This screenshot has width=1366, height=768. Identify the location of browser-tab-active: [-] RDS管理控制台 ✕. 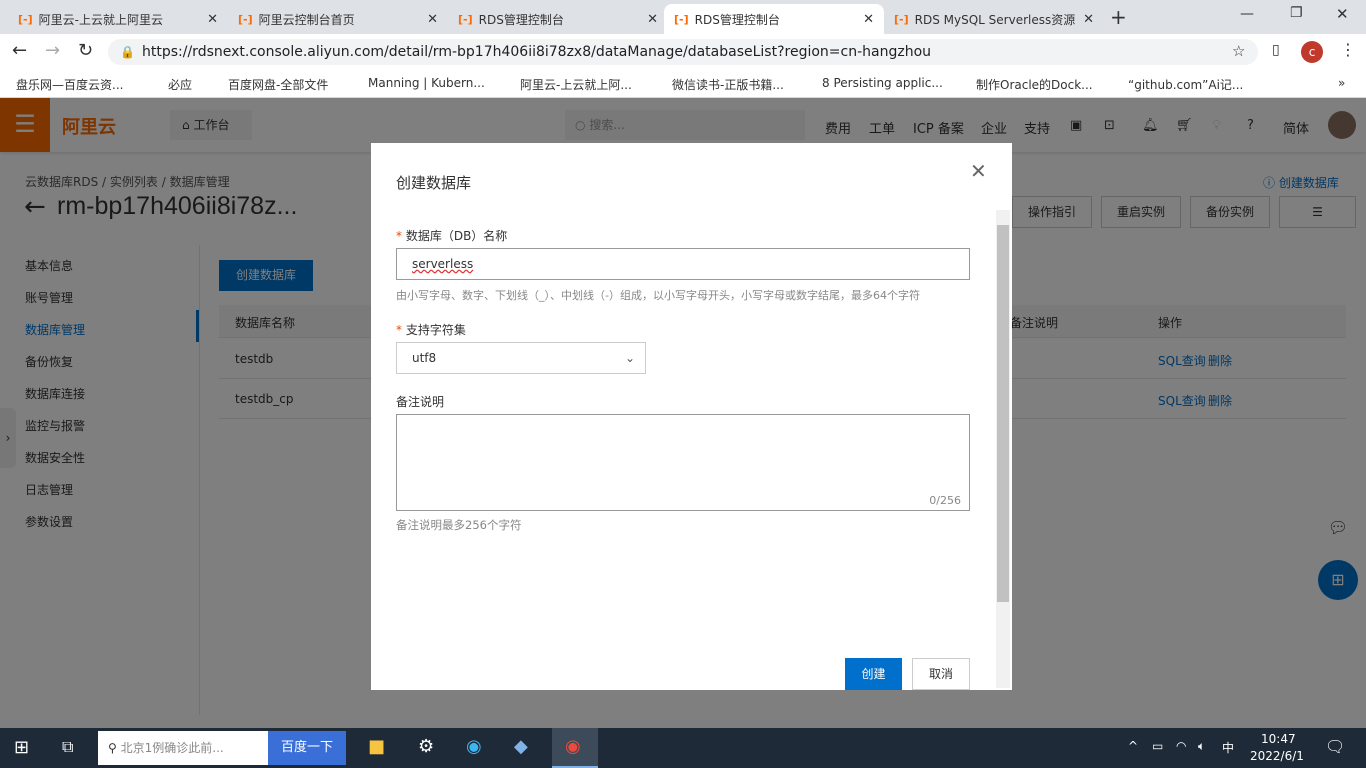
(774, 19).